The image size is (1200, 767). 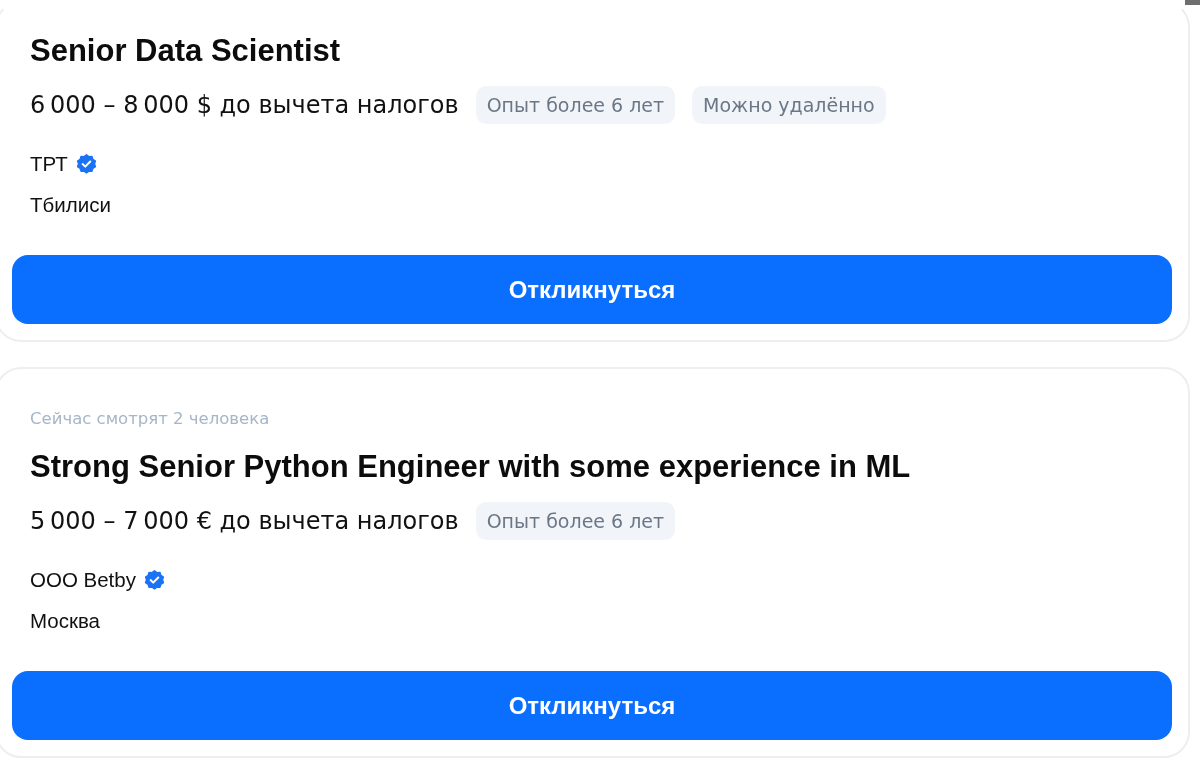 What do you see at coordinates (70, 205) in the screenshot?
I see `city-text: Тбилиси` at bounding box center [70, 205].